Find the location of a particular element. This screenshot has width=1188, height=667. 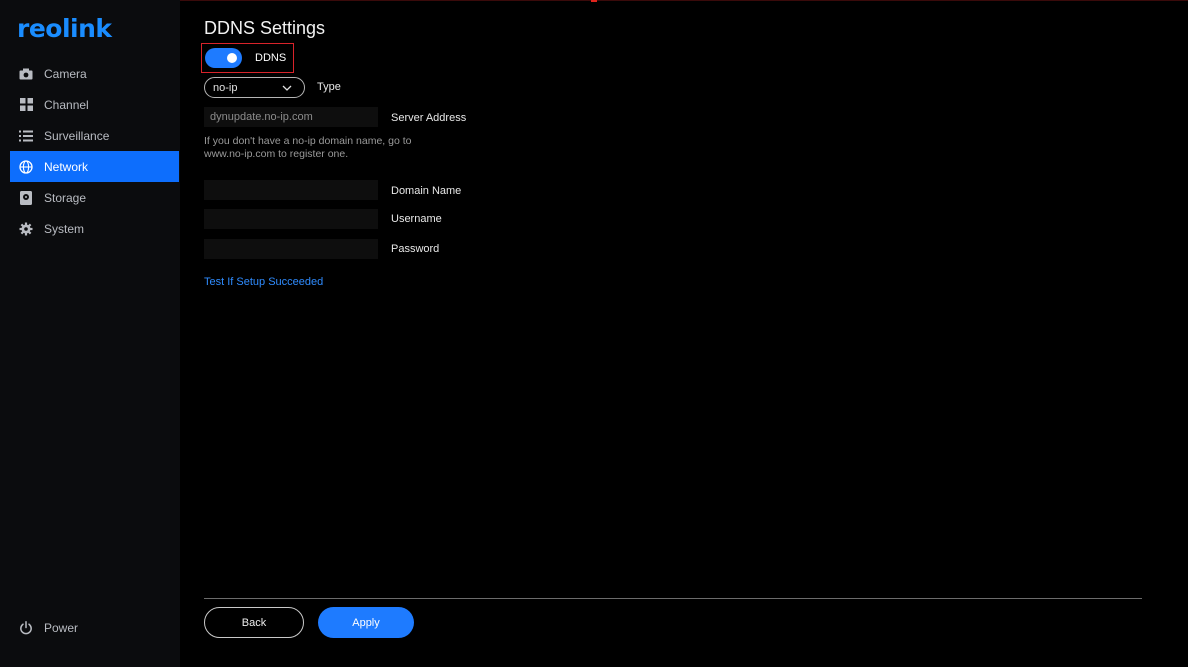

gear-icon is located at coordinates (26, 229).